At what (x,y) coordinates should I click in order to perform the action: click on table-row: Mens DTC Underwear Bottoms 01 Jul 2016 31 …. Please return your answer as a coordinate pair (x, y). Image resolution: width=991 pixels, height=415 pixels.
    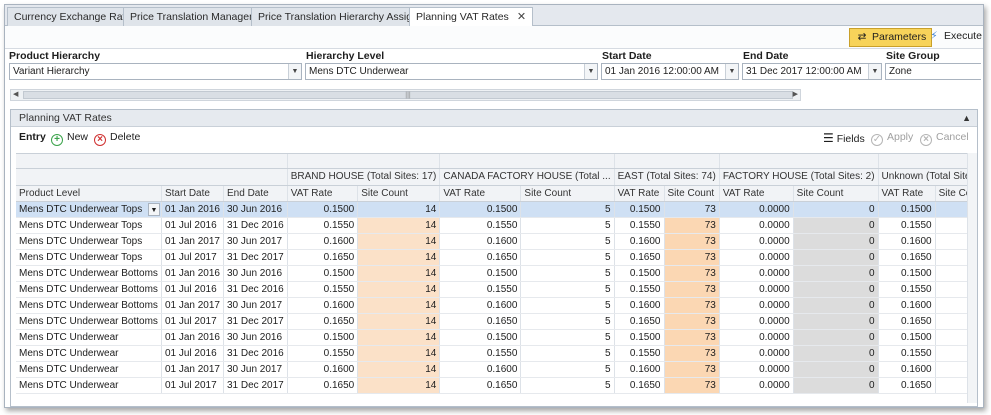
    Looking at the image, I should click on (492, 289).